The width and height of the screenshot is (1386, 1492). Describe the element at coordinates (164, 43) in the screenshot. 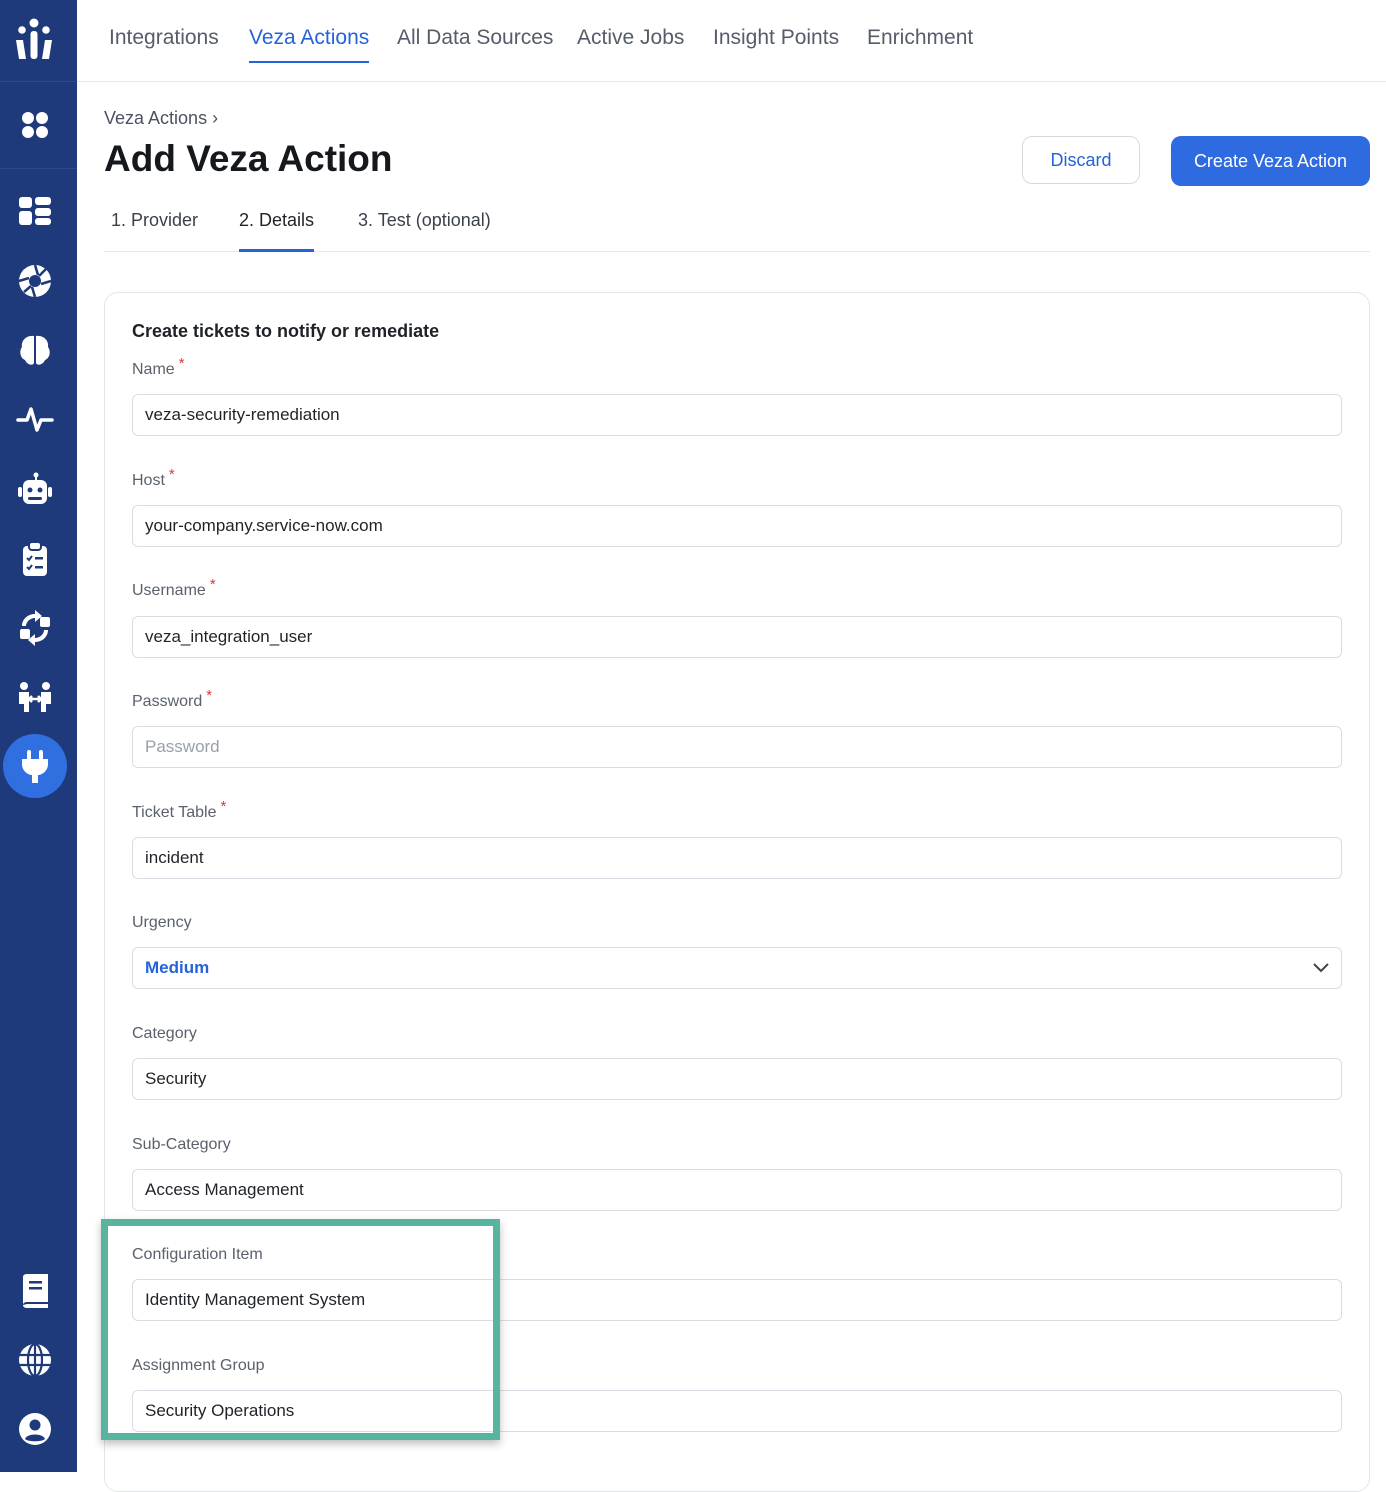

I see `tab-integrations: Integrations` at that location.